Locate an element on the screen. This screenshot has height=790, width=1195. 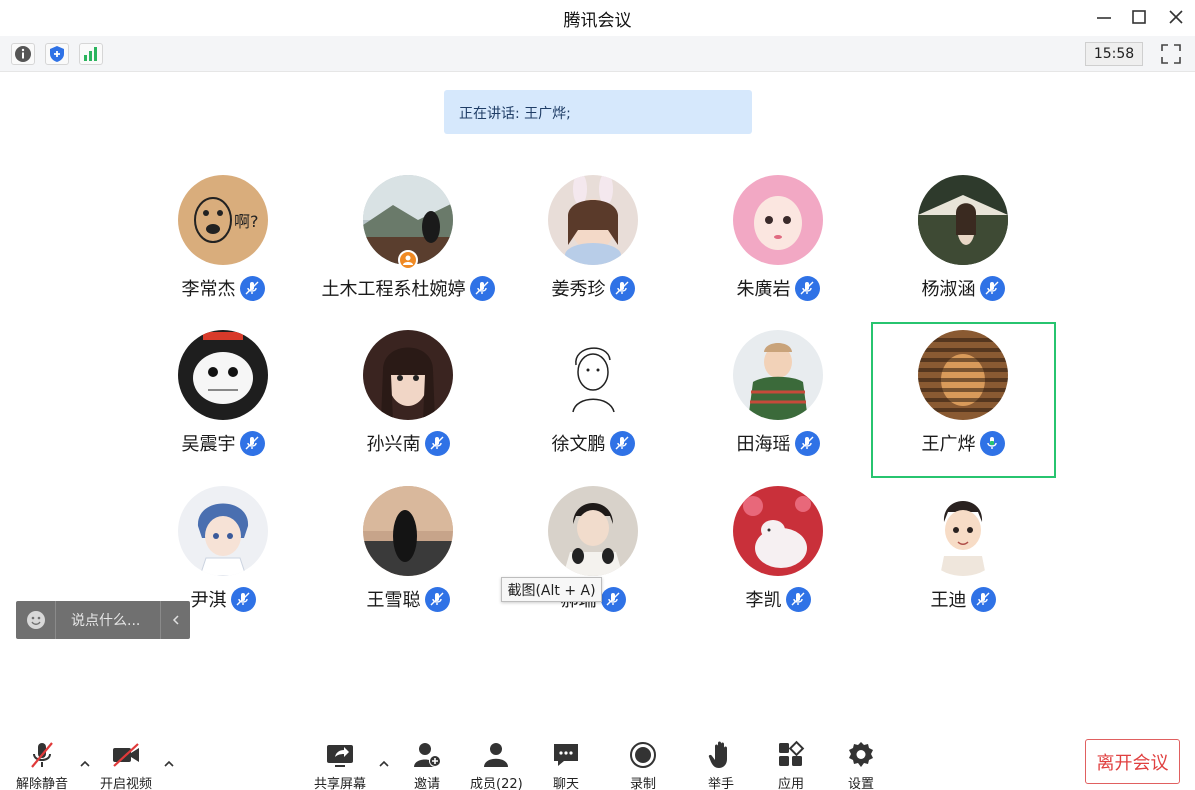
avatar-girl-portrait-icon is located at coordinates (408, 375).